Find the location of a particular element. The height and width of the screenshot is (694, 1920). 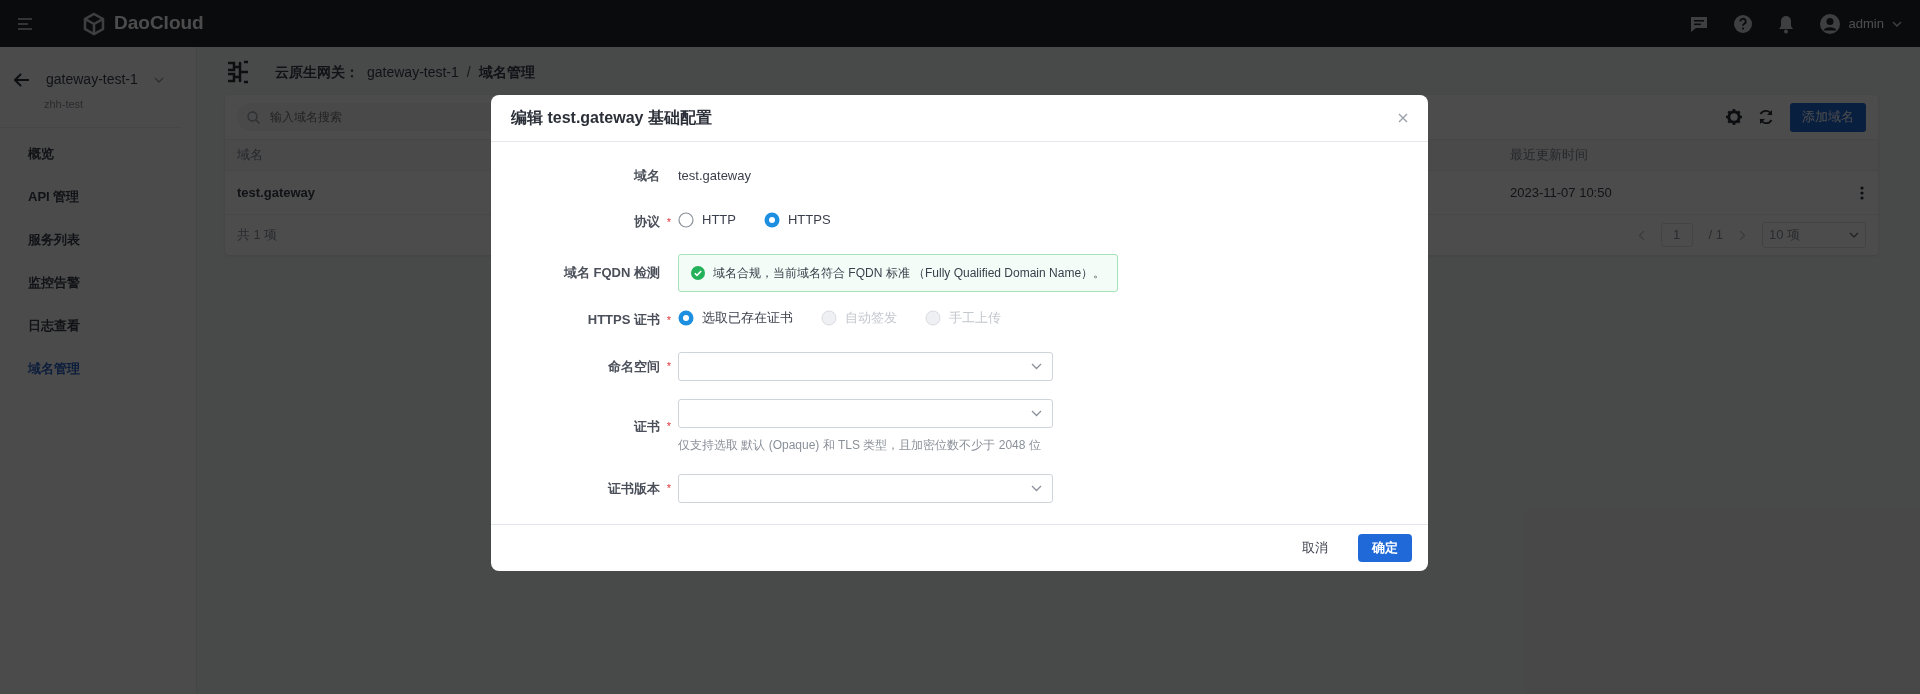

close-icon is located at coordinates (1403, 118).